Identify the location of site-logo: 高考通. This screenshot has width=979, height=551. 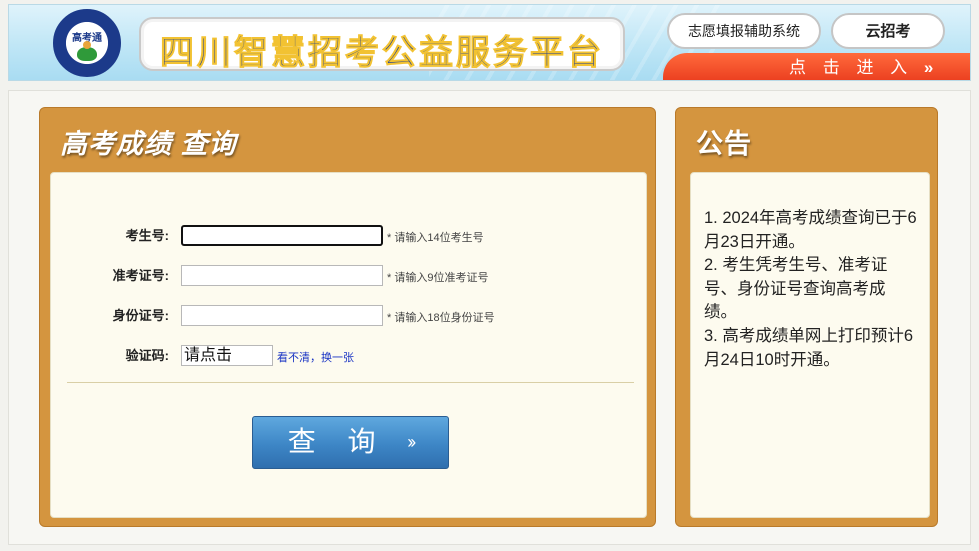
(87, 43).